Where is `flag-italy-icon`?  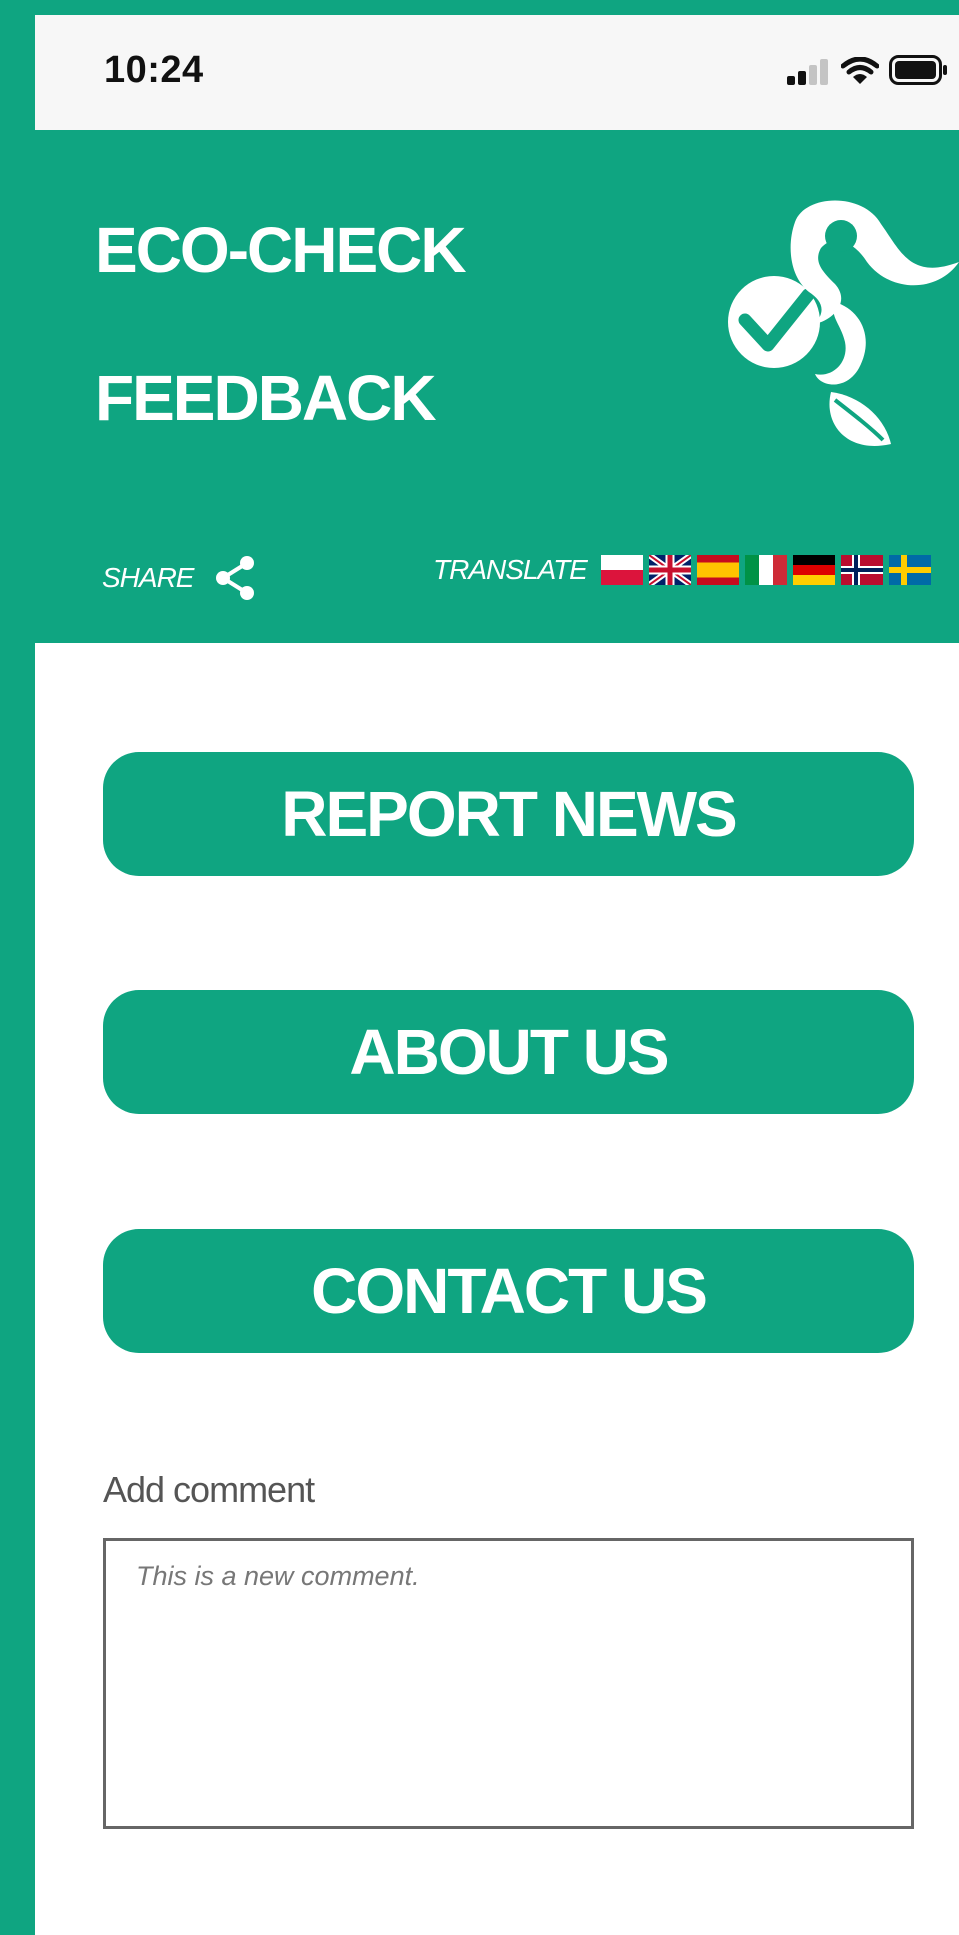 flag-italy-icon is located at coordinates (765, 570).